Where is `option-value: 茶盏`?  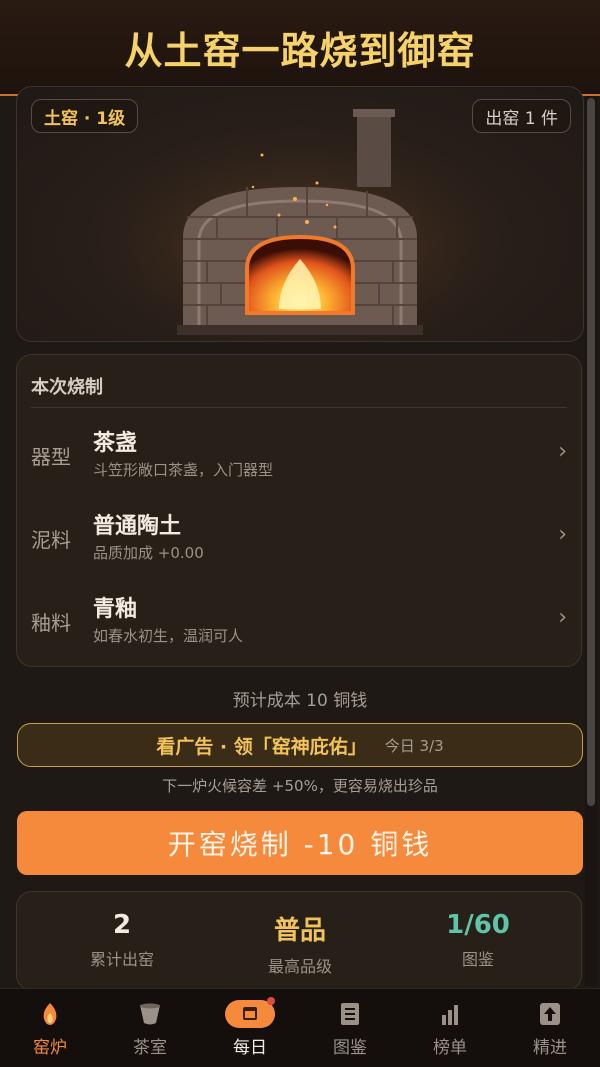
option-value: 茶盏 is located at coordinates (115, 443).